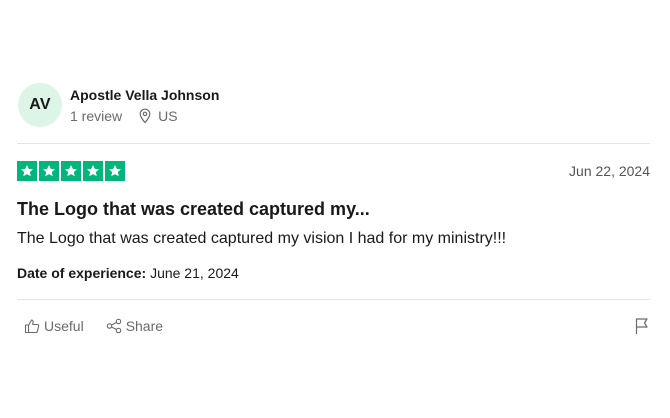  I want to click on location-pin-icon, so click(145, 116).